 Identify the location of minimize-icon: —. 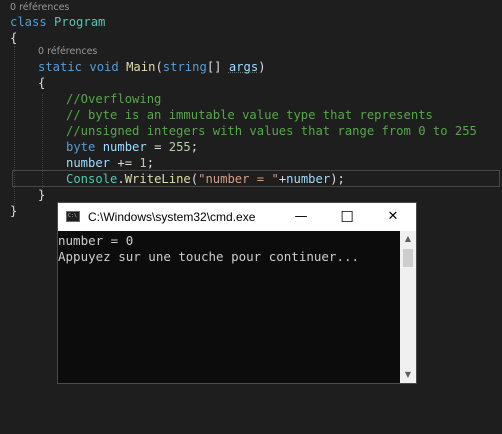
(301, 216).